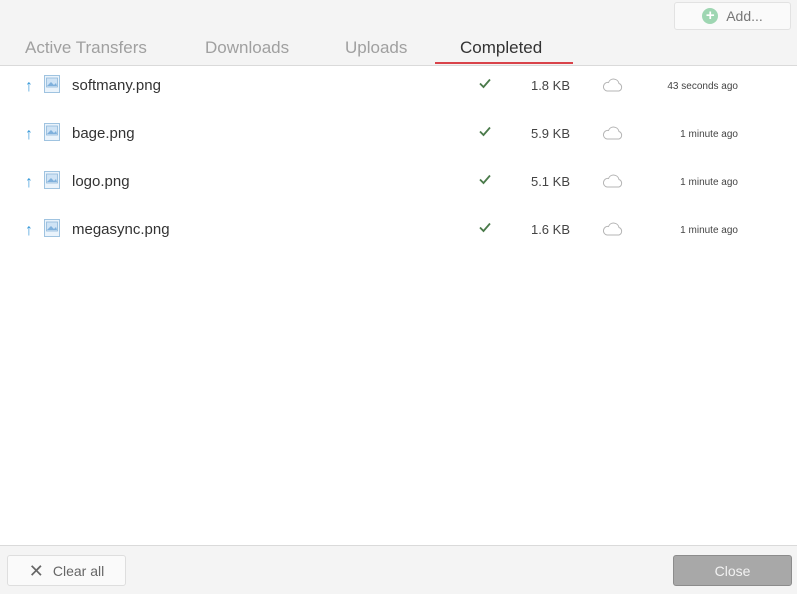  Describe the element at coordinates (247, 51) in the screenshot. I see `tab-downloads: Downloads` at that location.